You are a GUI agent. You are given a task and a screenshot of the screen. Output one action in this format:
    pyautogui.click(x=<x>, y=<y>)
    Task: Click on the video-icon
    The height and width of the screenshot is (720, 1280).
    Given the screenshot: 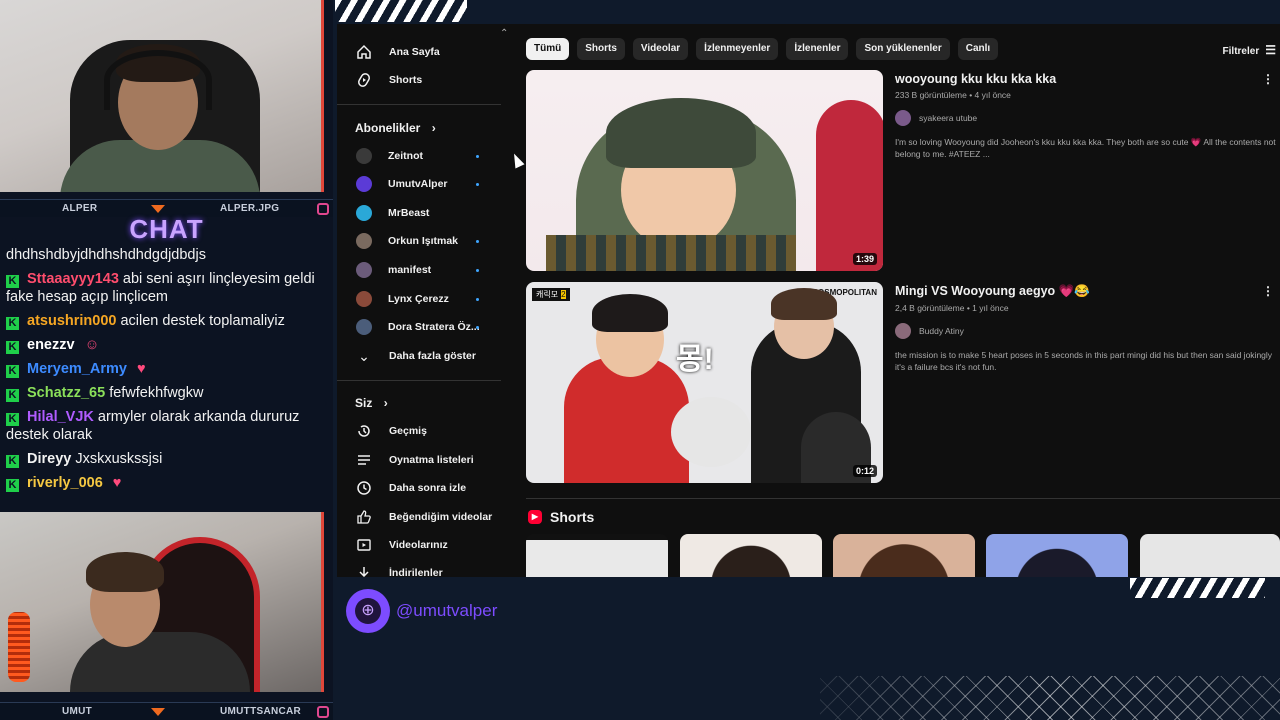 What is the action you would take?
    pyautogui.click(x=364, y=545)
    